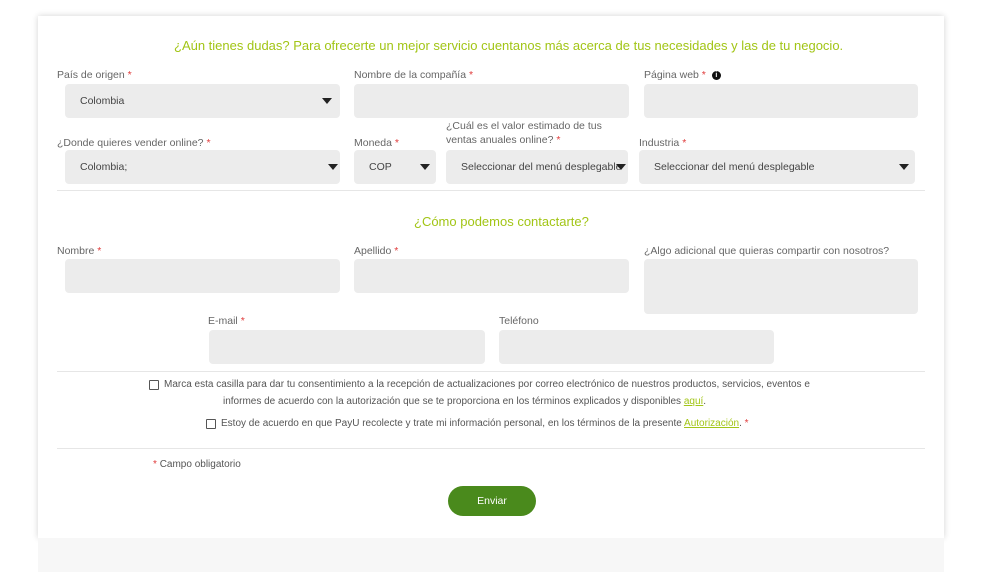 This screenshot has height=572, width=994. What do you see at coordinates (102, 101) in the screenshot?
I see `pais-selected-value: Colombia` at bounding box center [102, 101].